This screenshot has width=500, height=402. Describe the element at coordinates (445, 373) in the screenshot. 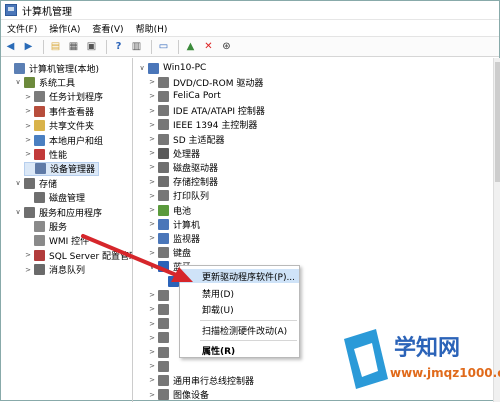

I see `watermark-url: www.jmqz1000.com` at that location.